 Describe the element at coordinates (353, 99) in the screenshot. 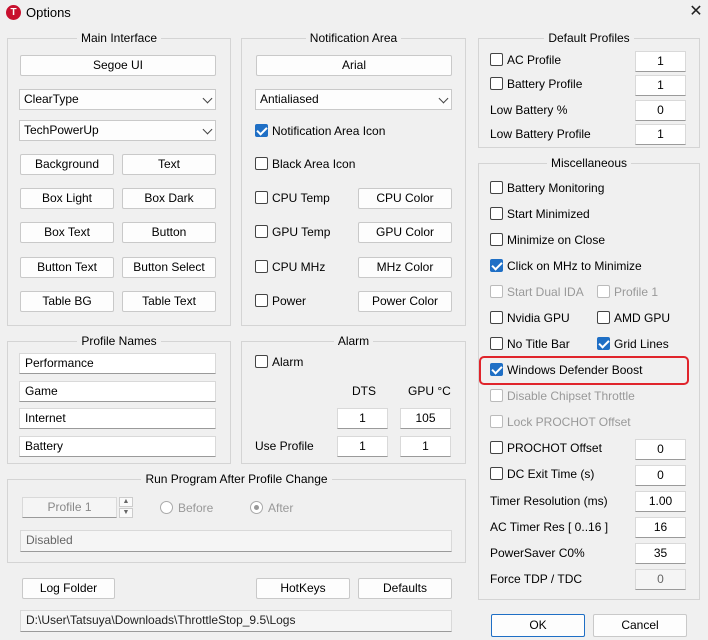

I see `notif-rendering-select: Antialiased` at that location.